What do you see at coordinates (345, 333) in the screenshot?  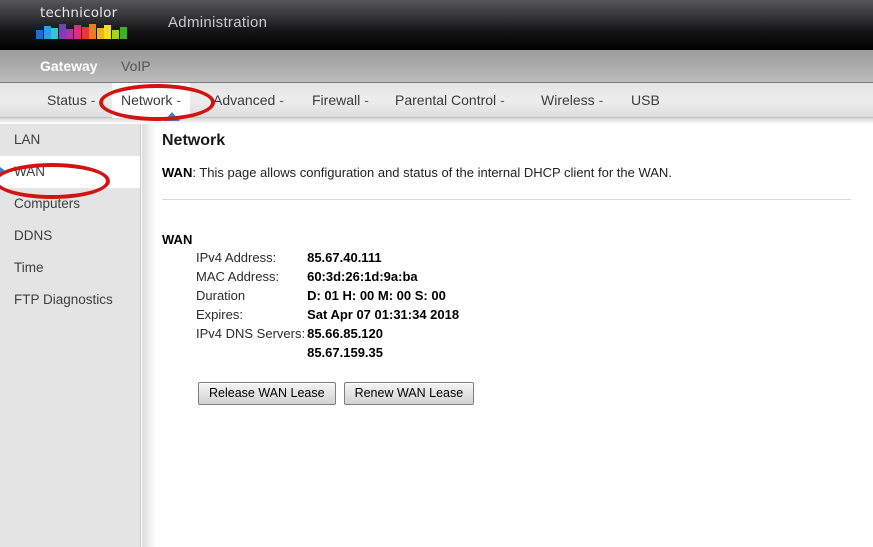 I see `wan-row-value: 85.66.85.120` at bounding box center [345, 333].